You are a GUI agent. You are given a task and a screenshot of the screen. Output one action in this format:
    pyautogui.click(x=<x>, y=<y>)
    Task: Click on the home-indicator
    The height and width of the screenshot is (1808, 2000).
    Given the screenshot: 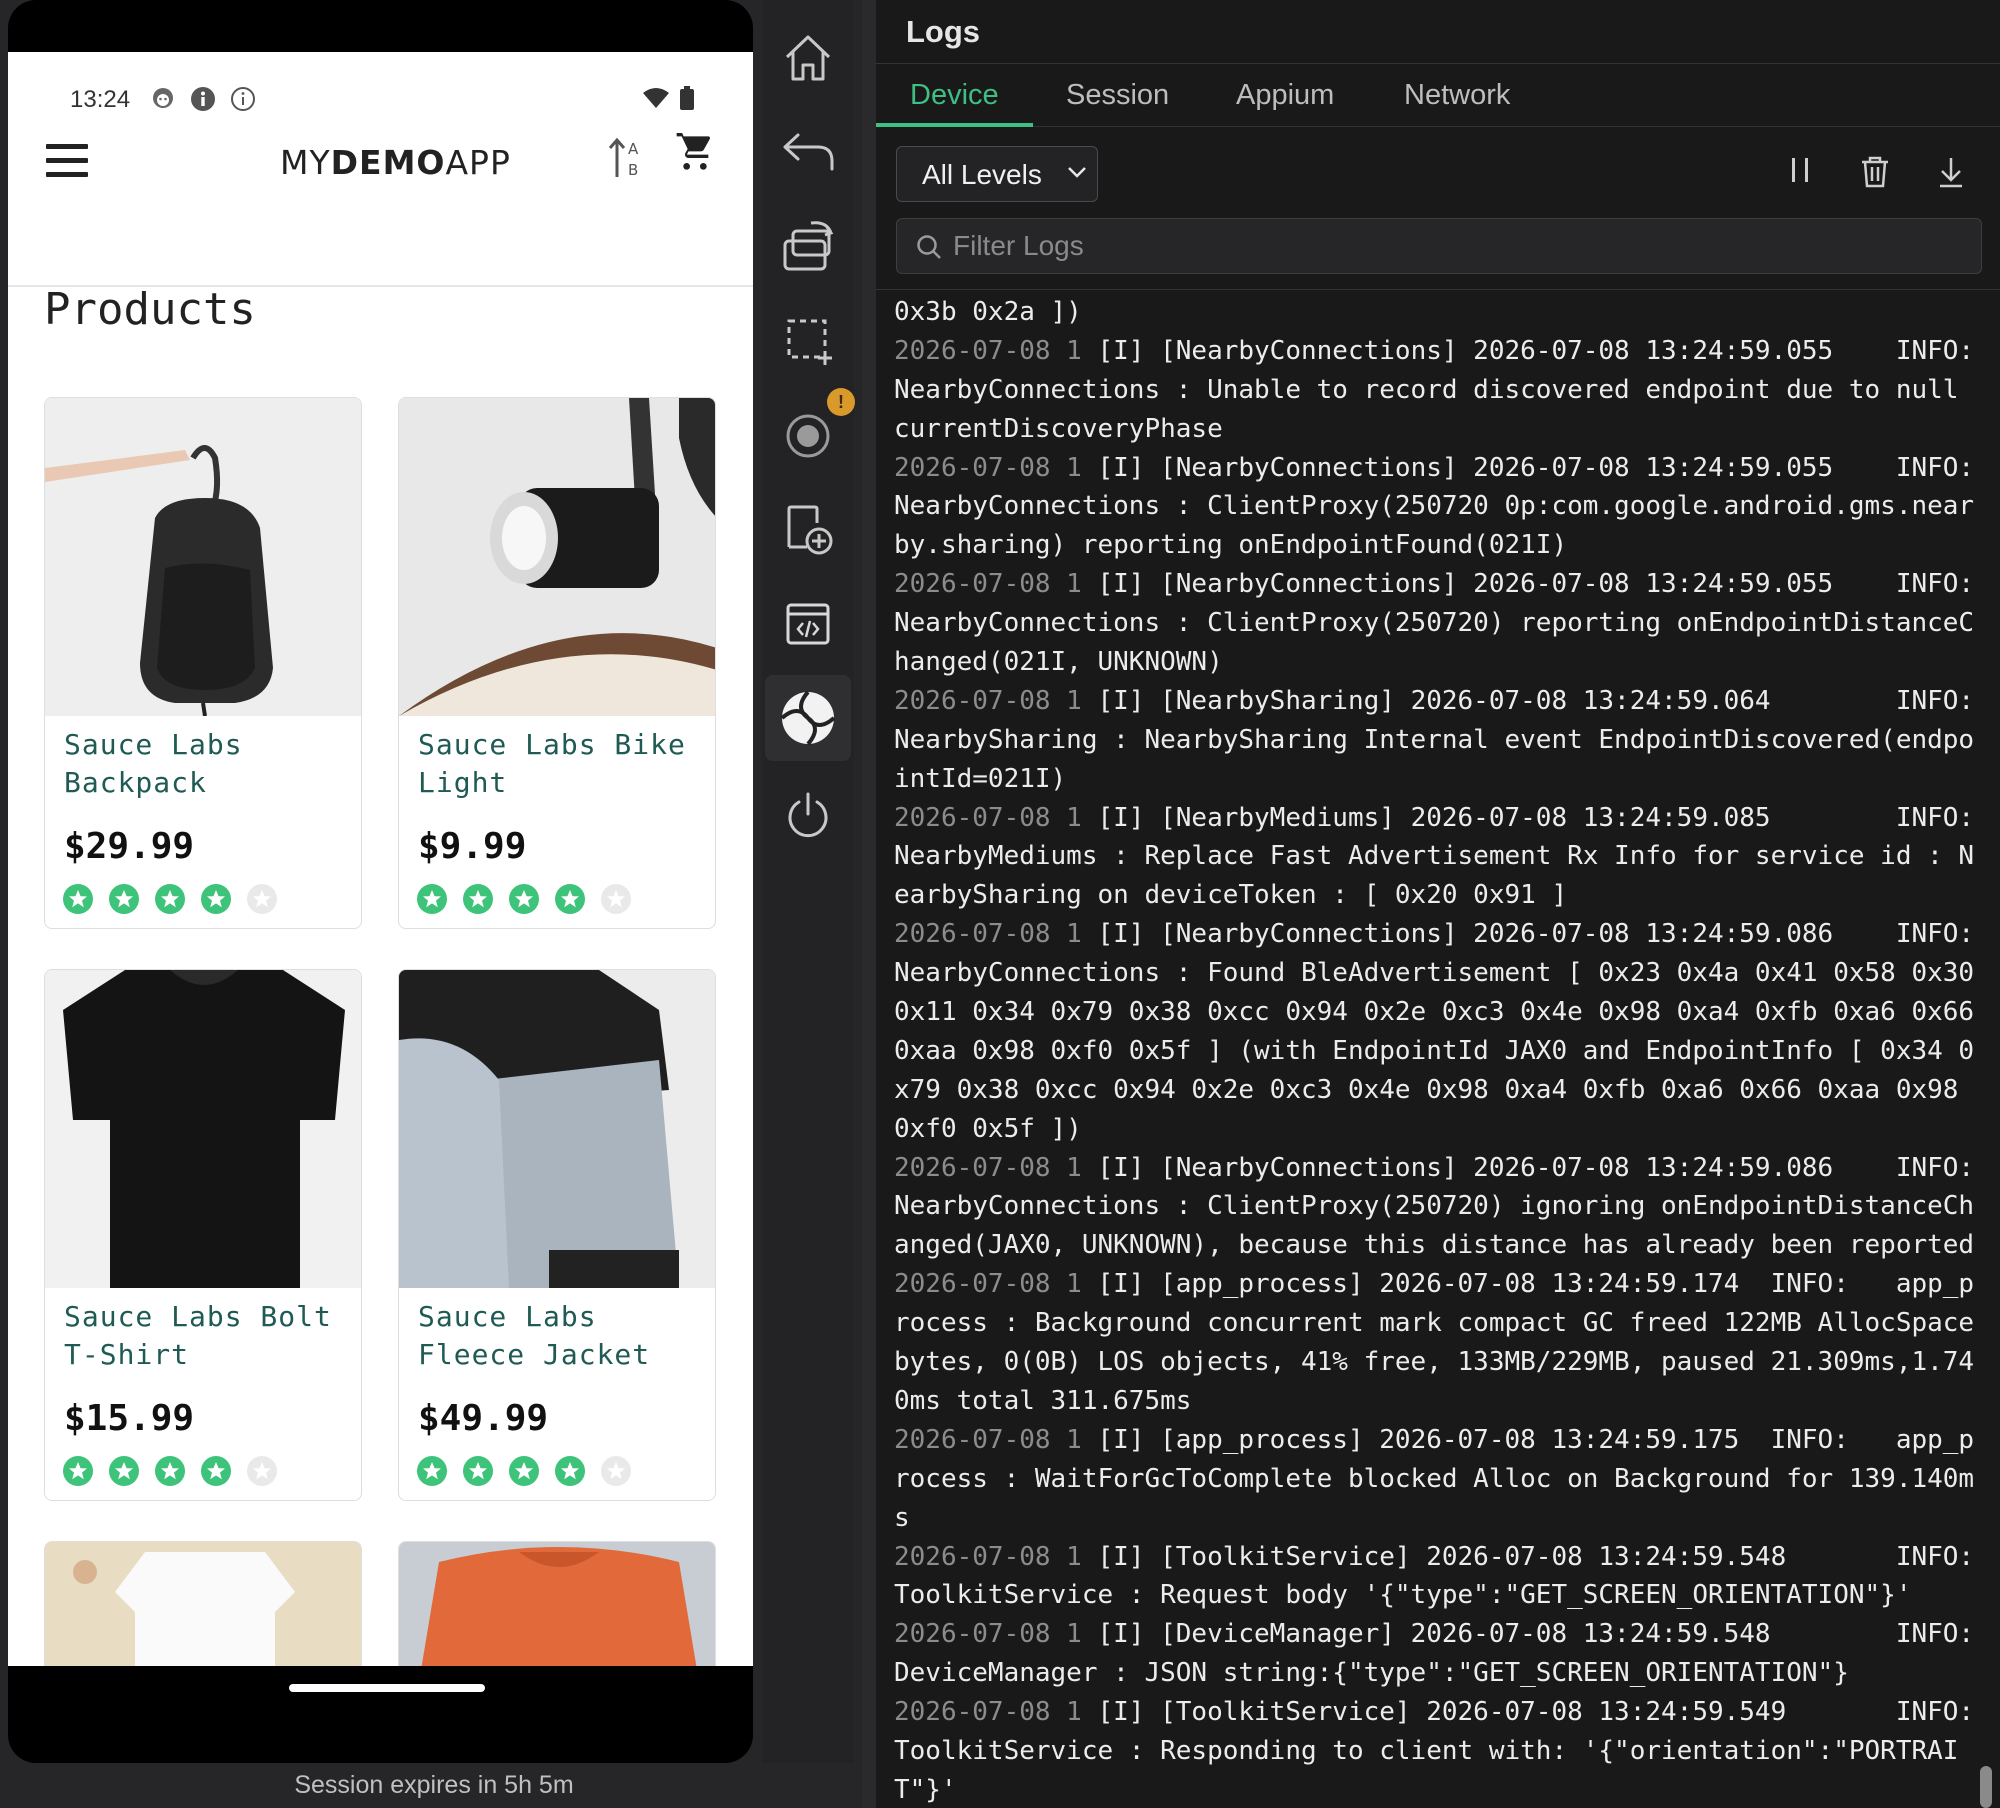 What is the action you would take?
    pyautogui.click(x=387, y=1688)
    